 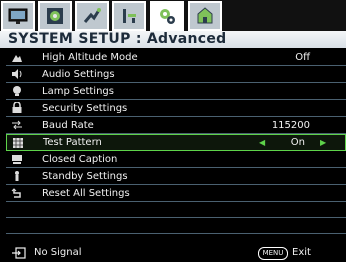 What do you see at coordinates (323, 142) in the screenshot?
I see `arrow-right-icon: ▶` at bounding box center [323, 142].